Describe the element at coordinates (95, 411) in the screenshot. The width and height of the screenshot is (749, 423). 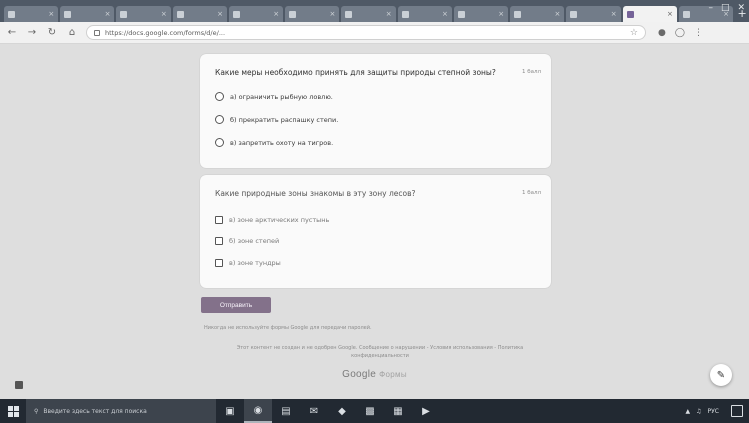
I see `search-placeholder: Введите здесь текст для поиска` at that location.